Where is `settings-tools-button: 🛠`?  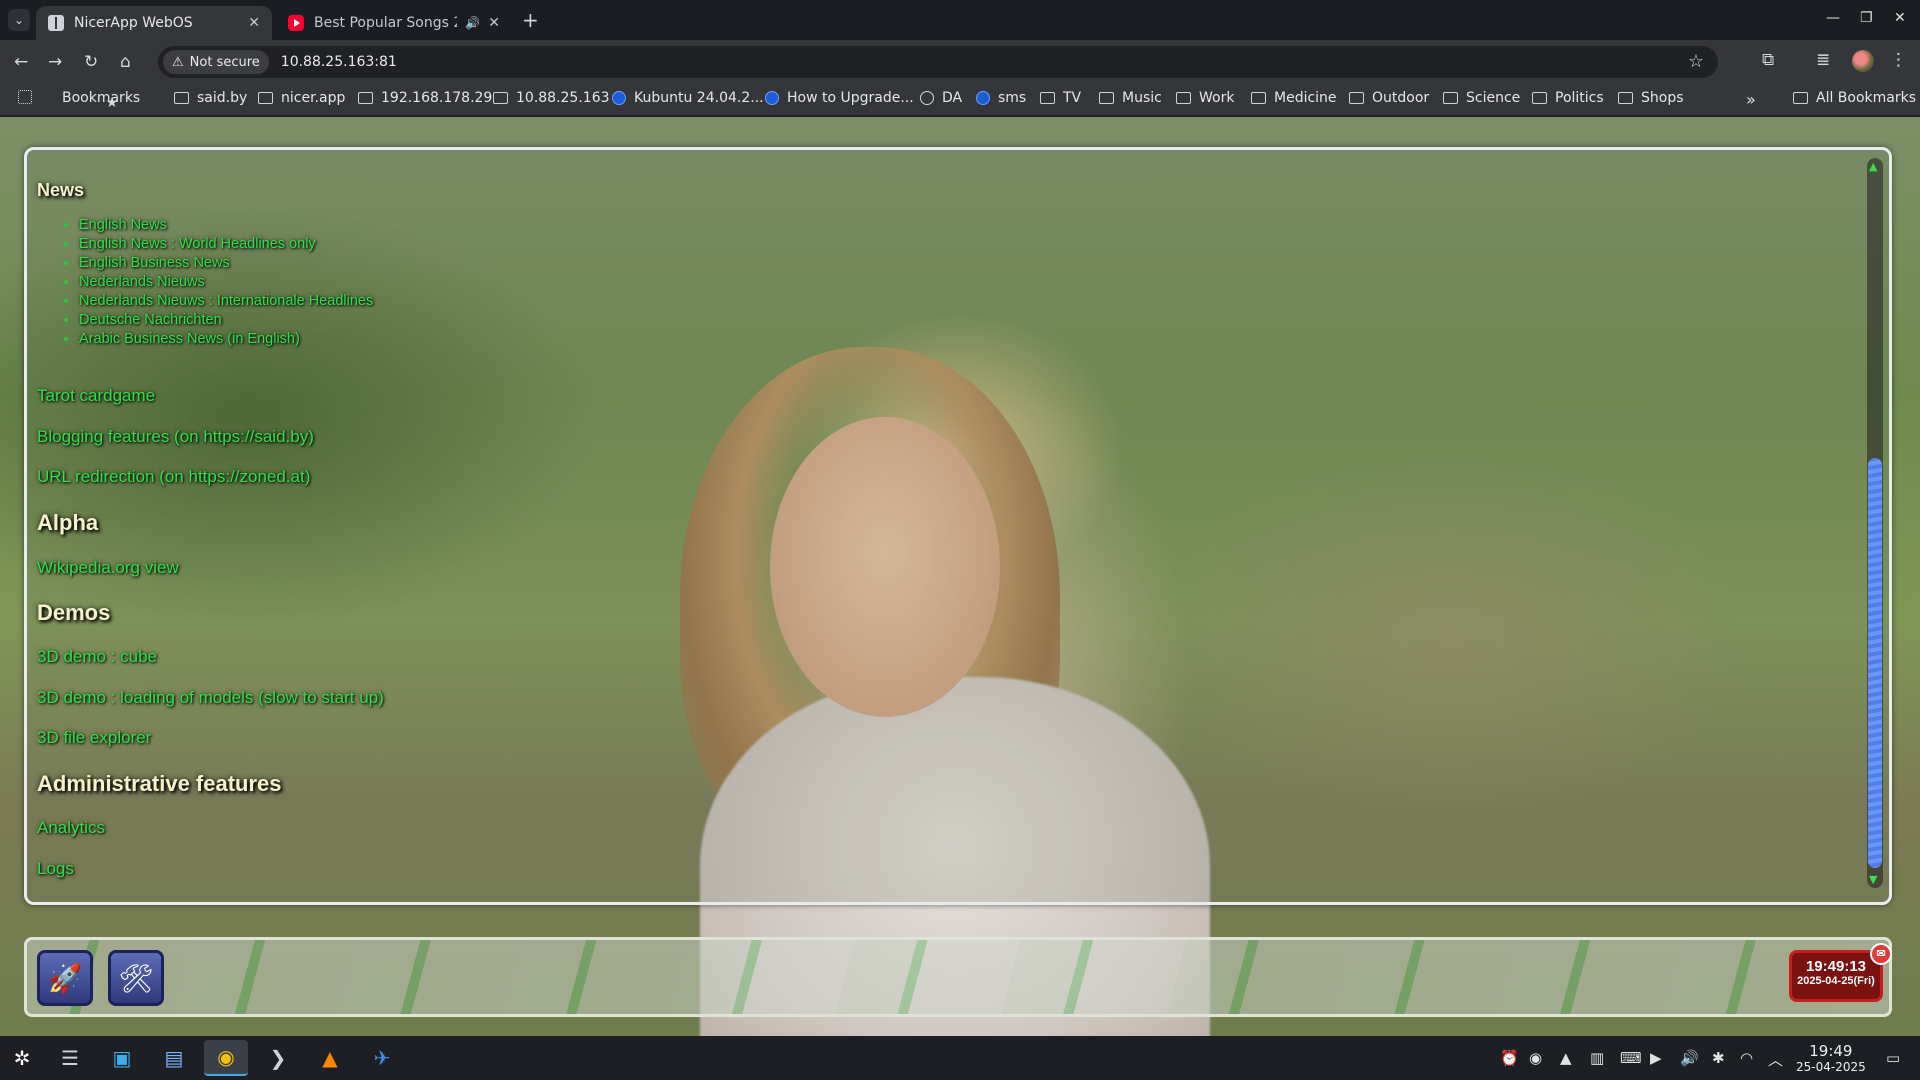 settings-tools-button: 🛠 is located at coordinates (136, 978).